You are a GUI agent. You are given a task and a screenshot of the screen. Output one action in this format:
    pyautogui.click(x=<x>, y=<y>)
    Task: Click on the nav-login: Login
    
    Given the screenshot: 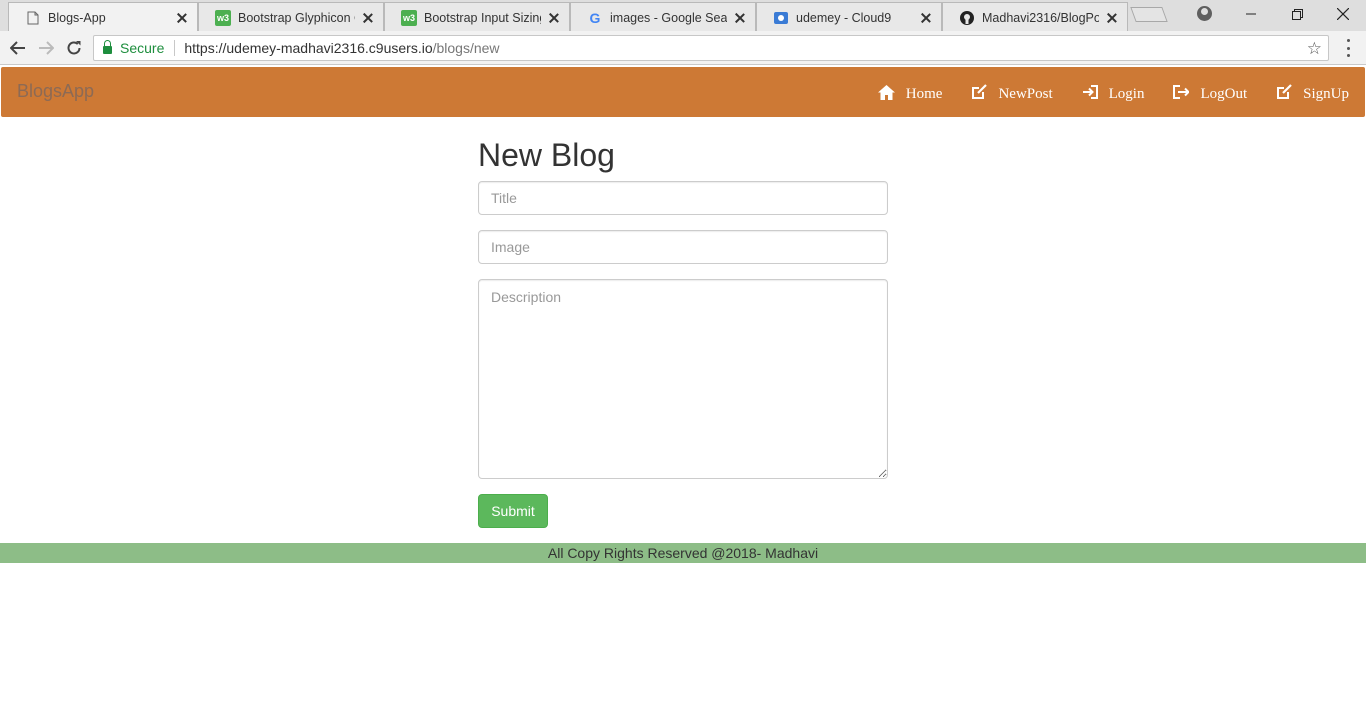 What is the action you would take?
    pyautogui.click(x=1113, y=92)
    